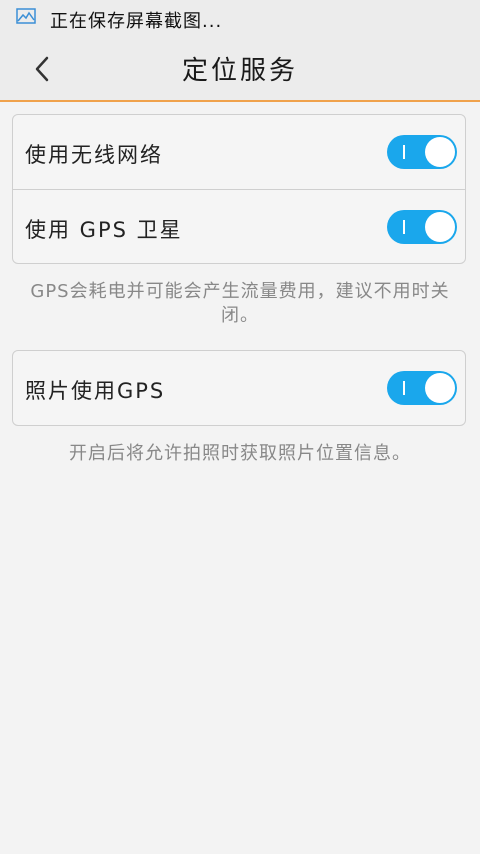 Image resolution: width=480 pixels, height=854 pixels. What do you see at coordinates (26, 16) in the screenshot?
I see `image-icon` at bounding box center [26, 16].